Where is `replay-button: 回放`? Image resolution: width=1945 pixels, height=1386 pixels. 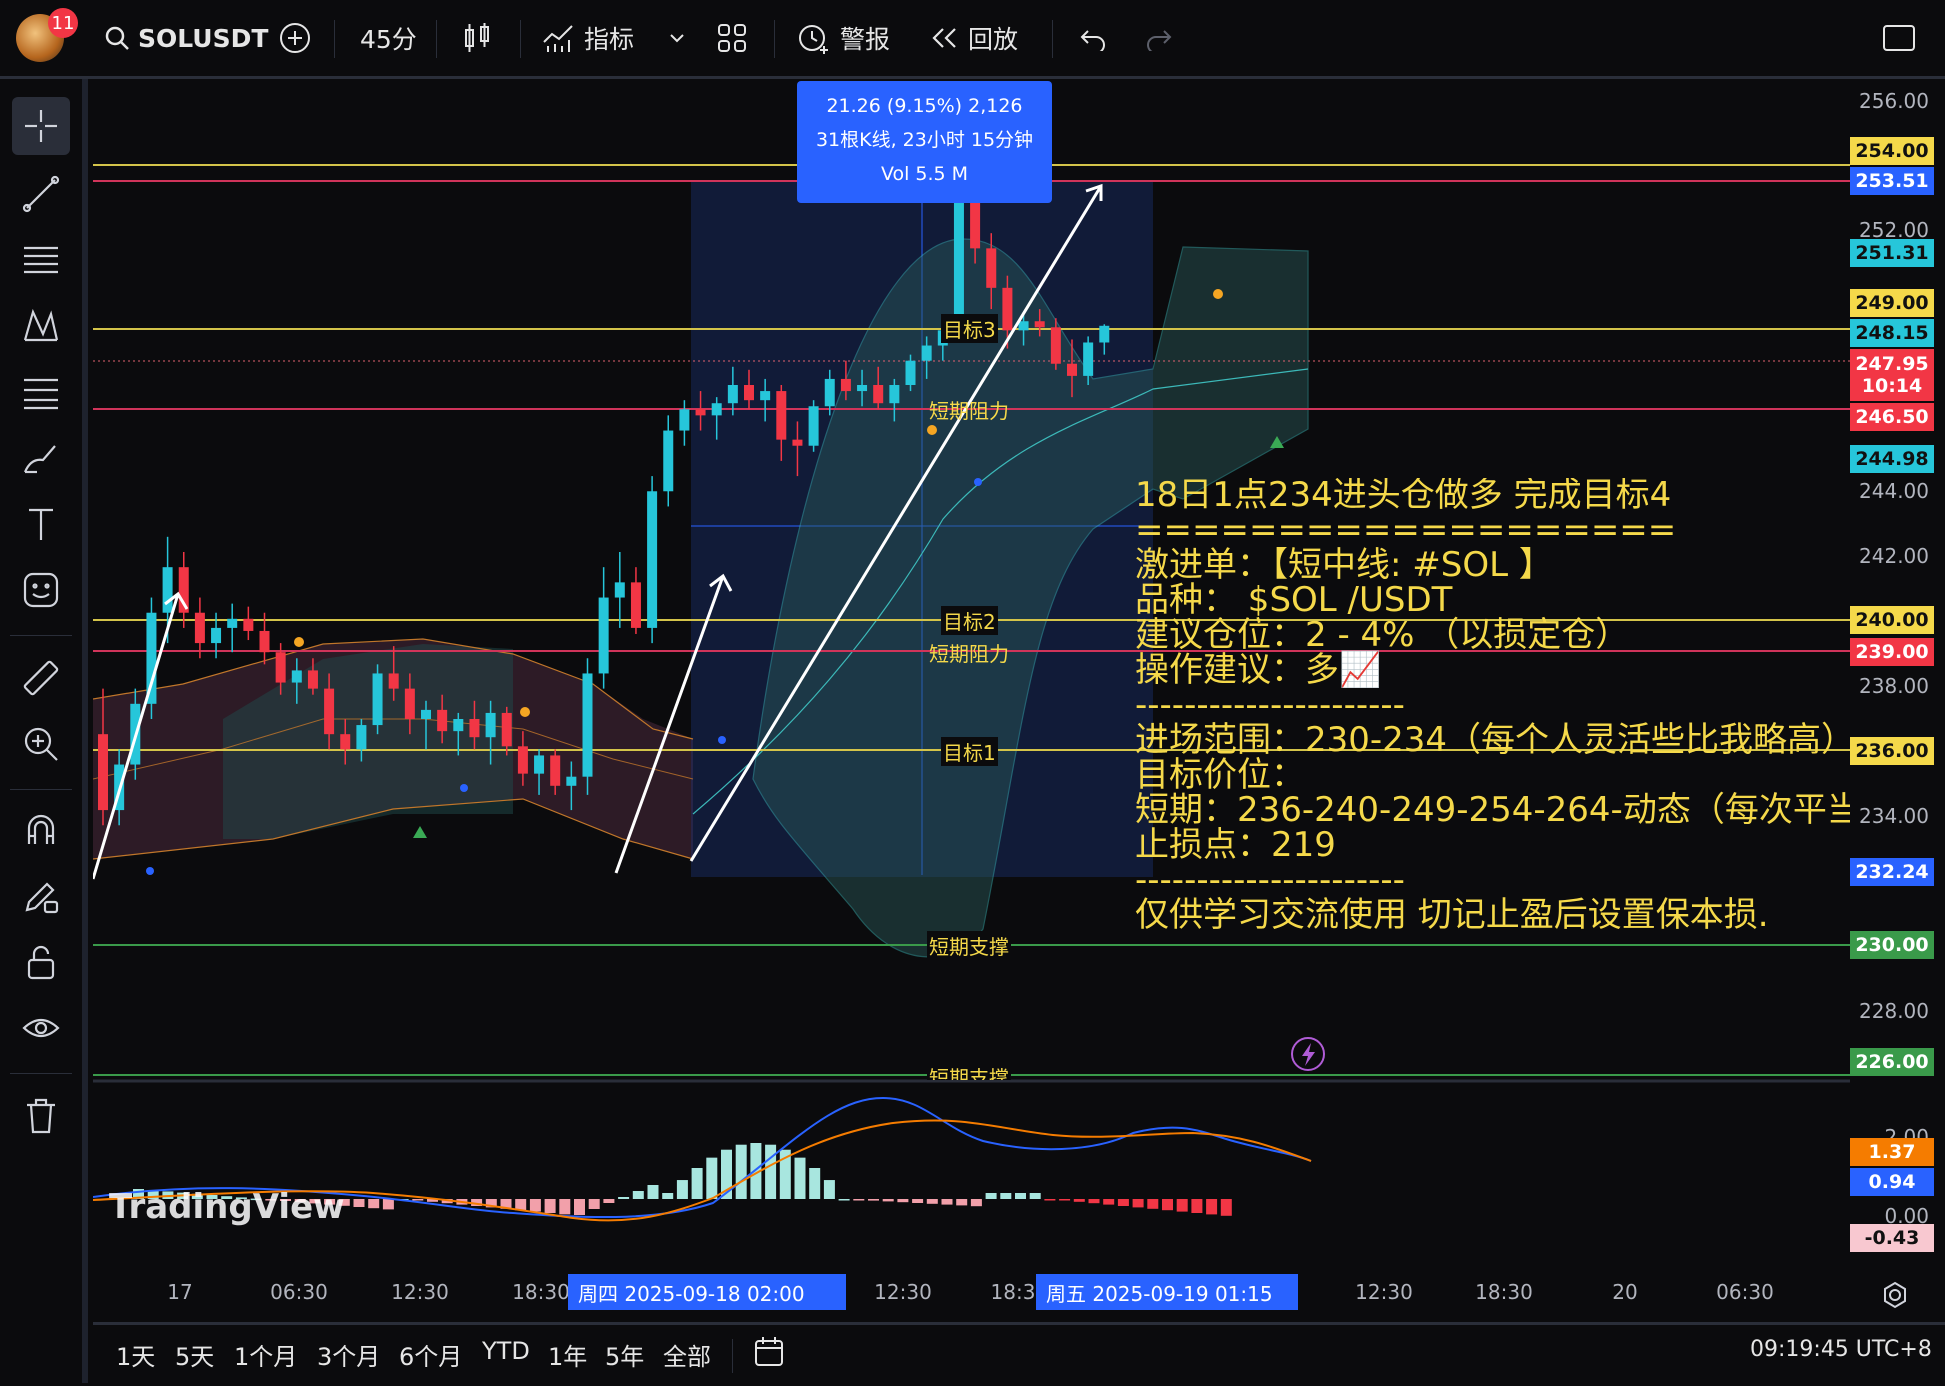 replay-button: 回放 is located at coordinates (974, 38).